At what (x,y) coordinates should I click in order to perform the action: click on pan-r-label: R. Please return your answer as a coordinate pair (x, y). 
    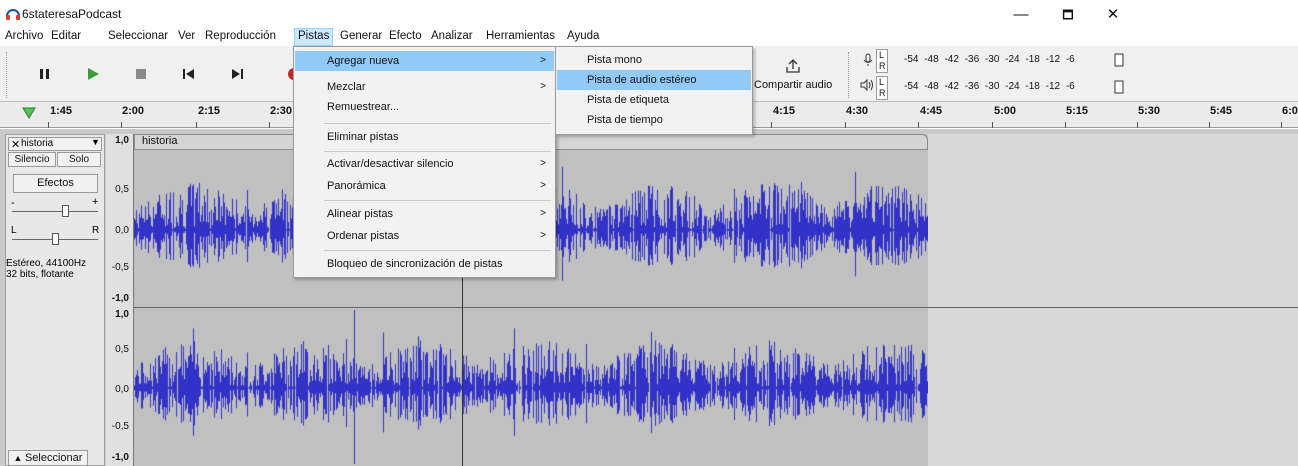
    Looking at the image, I should click on (96, 230).